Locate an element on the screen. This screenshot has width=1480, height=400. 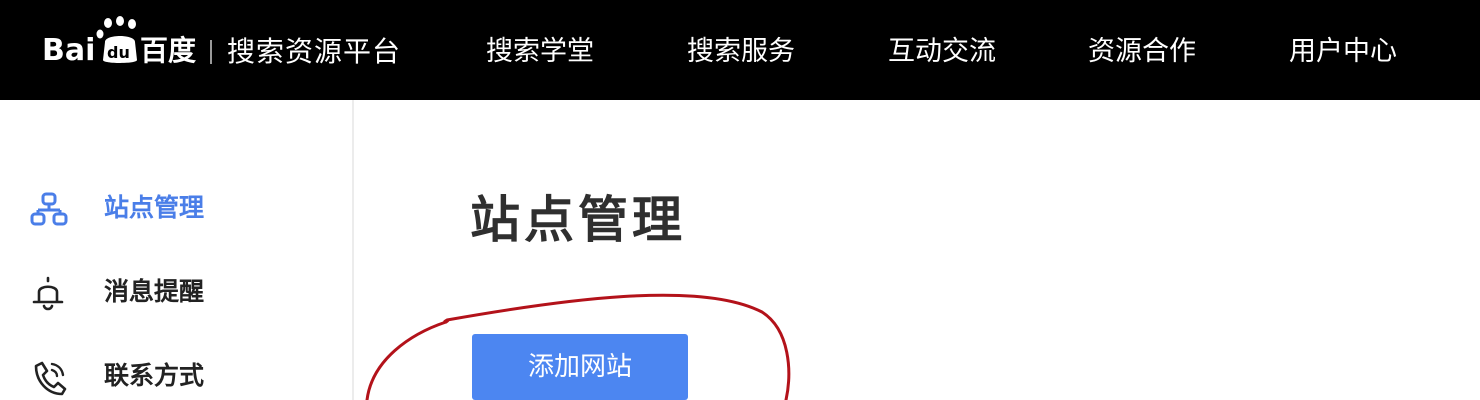
sitemap-icon is located at coordinates (50, 210).